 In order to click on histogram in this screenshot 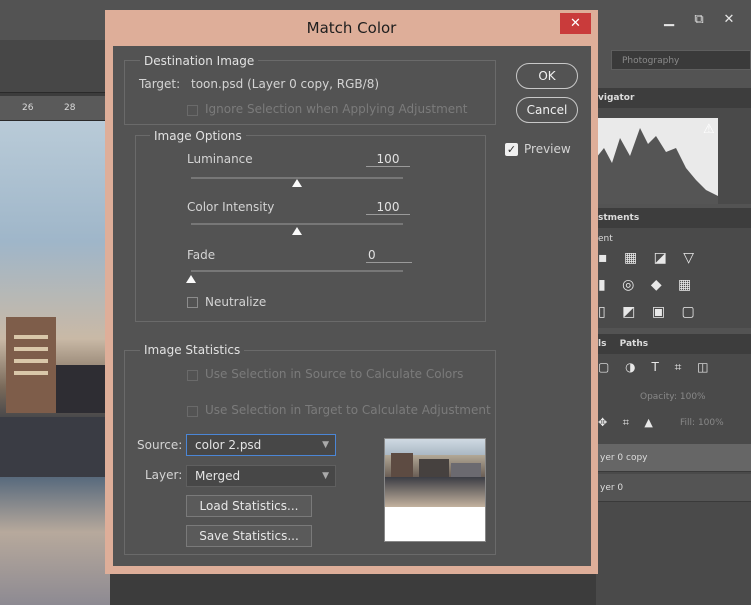, I will do `click(657, 161)`.